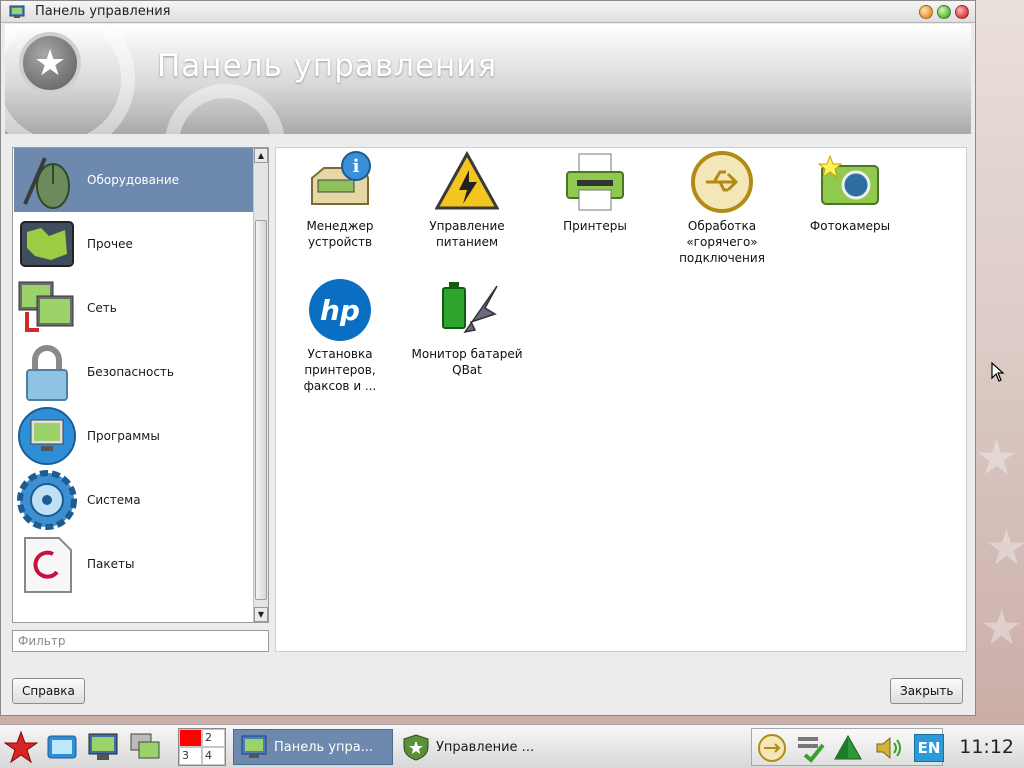 This screenshot has height=768, width=1024. What do you see at coordinates (962, 12) in the screenshot?
I see `close-window-button` at bounding box center [962, 12].